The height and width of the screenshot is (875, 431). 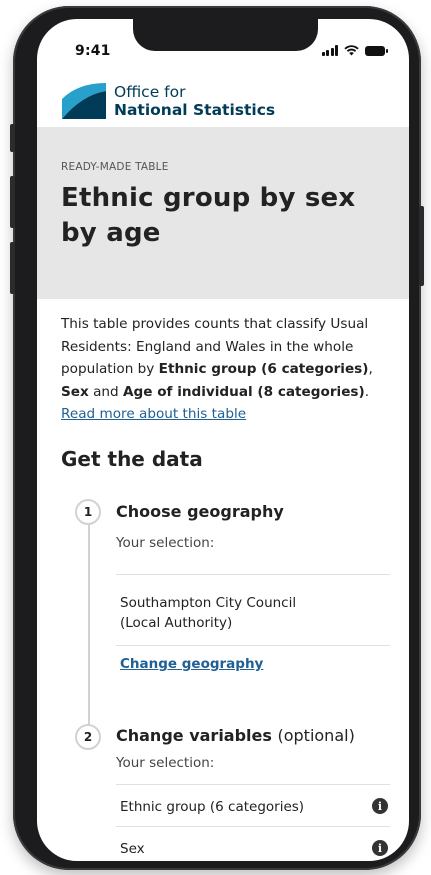 What do you see at coordinates (194, 735) in the screenshot?
I see `step-2-title-text: Change variables` at bounding box center [194, 735].